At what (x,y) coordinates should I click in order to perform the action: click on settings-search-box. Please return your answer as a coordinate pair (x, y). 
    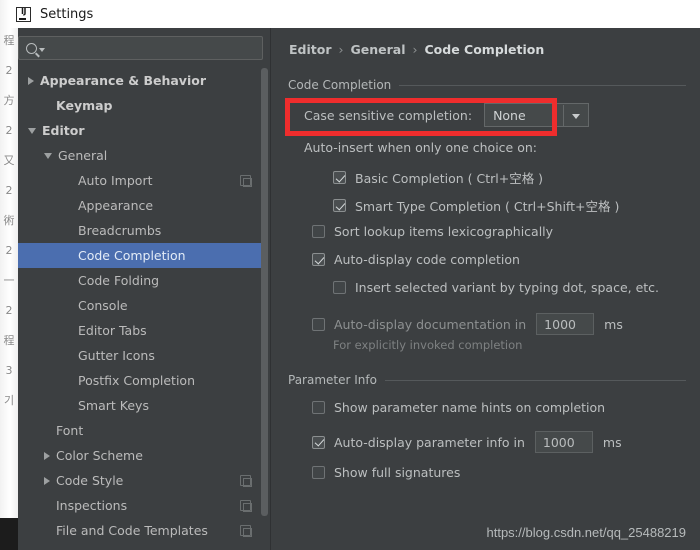
    Looking at the image, I should click on (140, 48).